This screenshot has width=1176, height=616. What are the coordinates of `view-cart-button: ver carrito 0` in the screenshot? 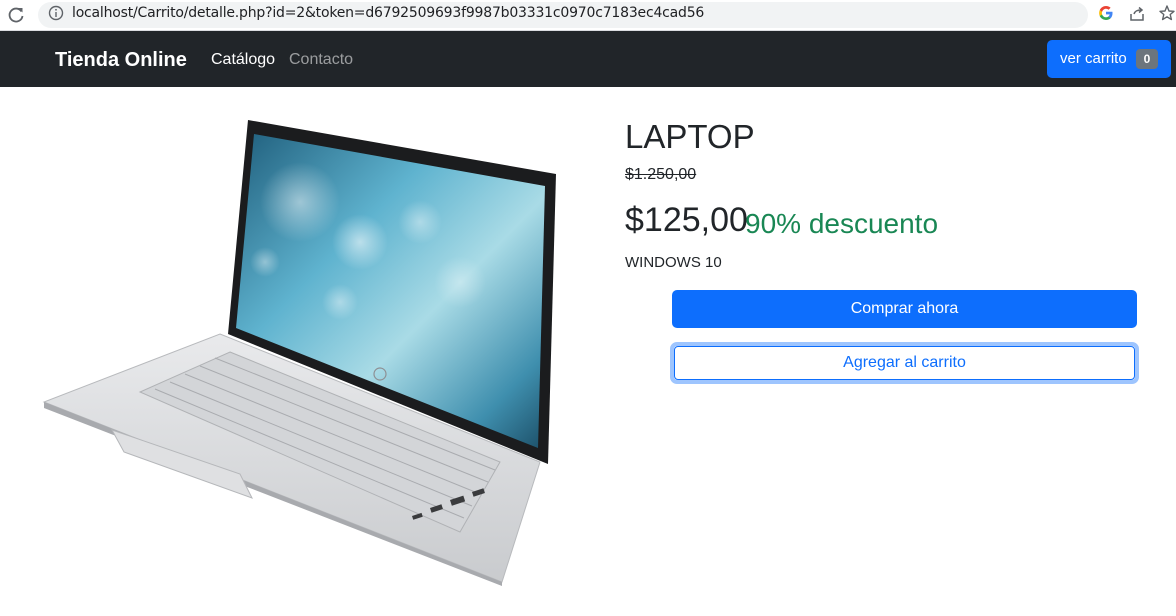 It's located at (1109, 59).